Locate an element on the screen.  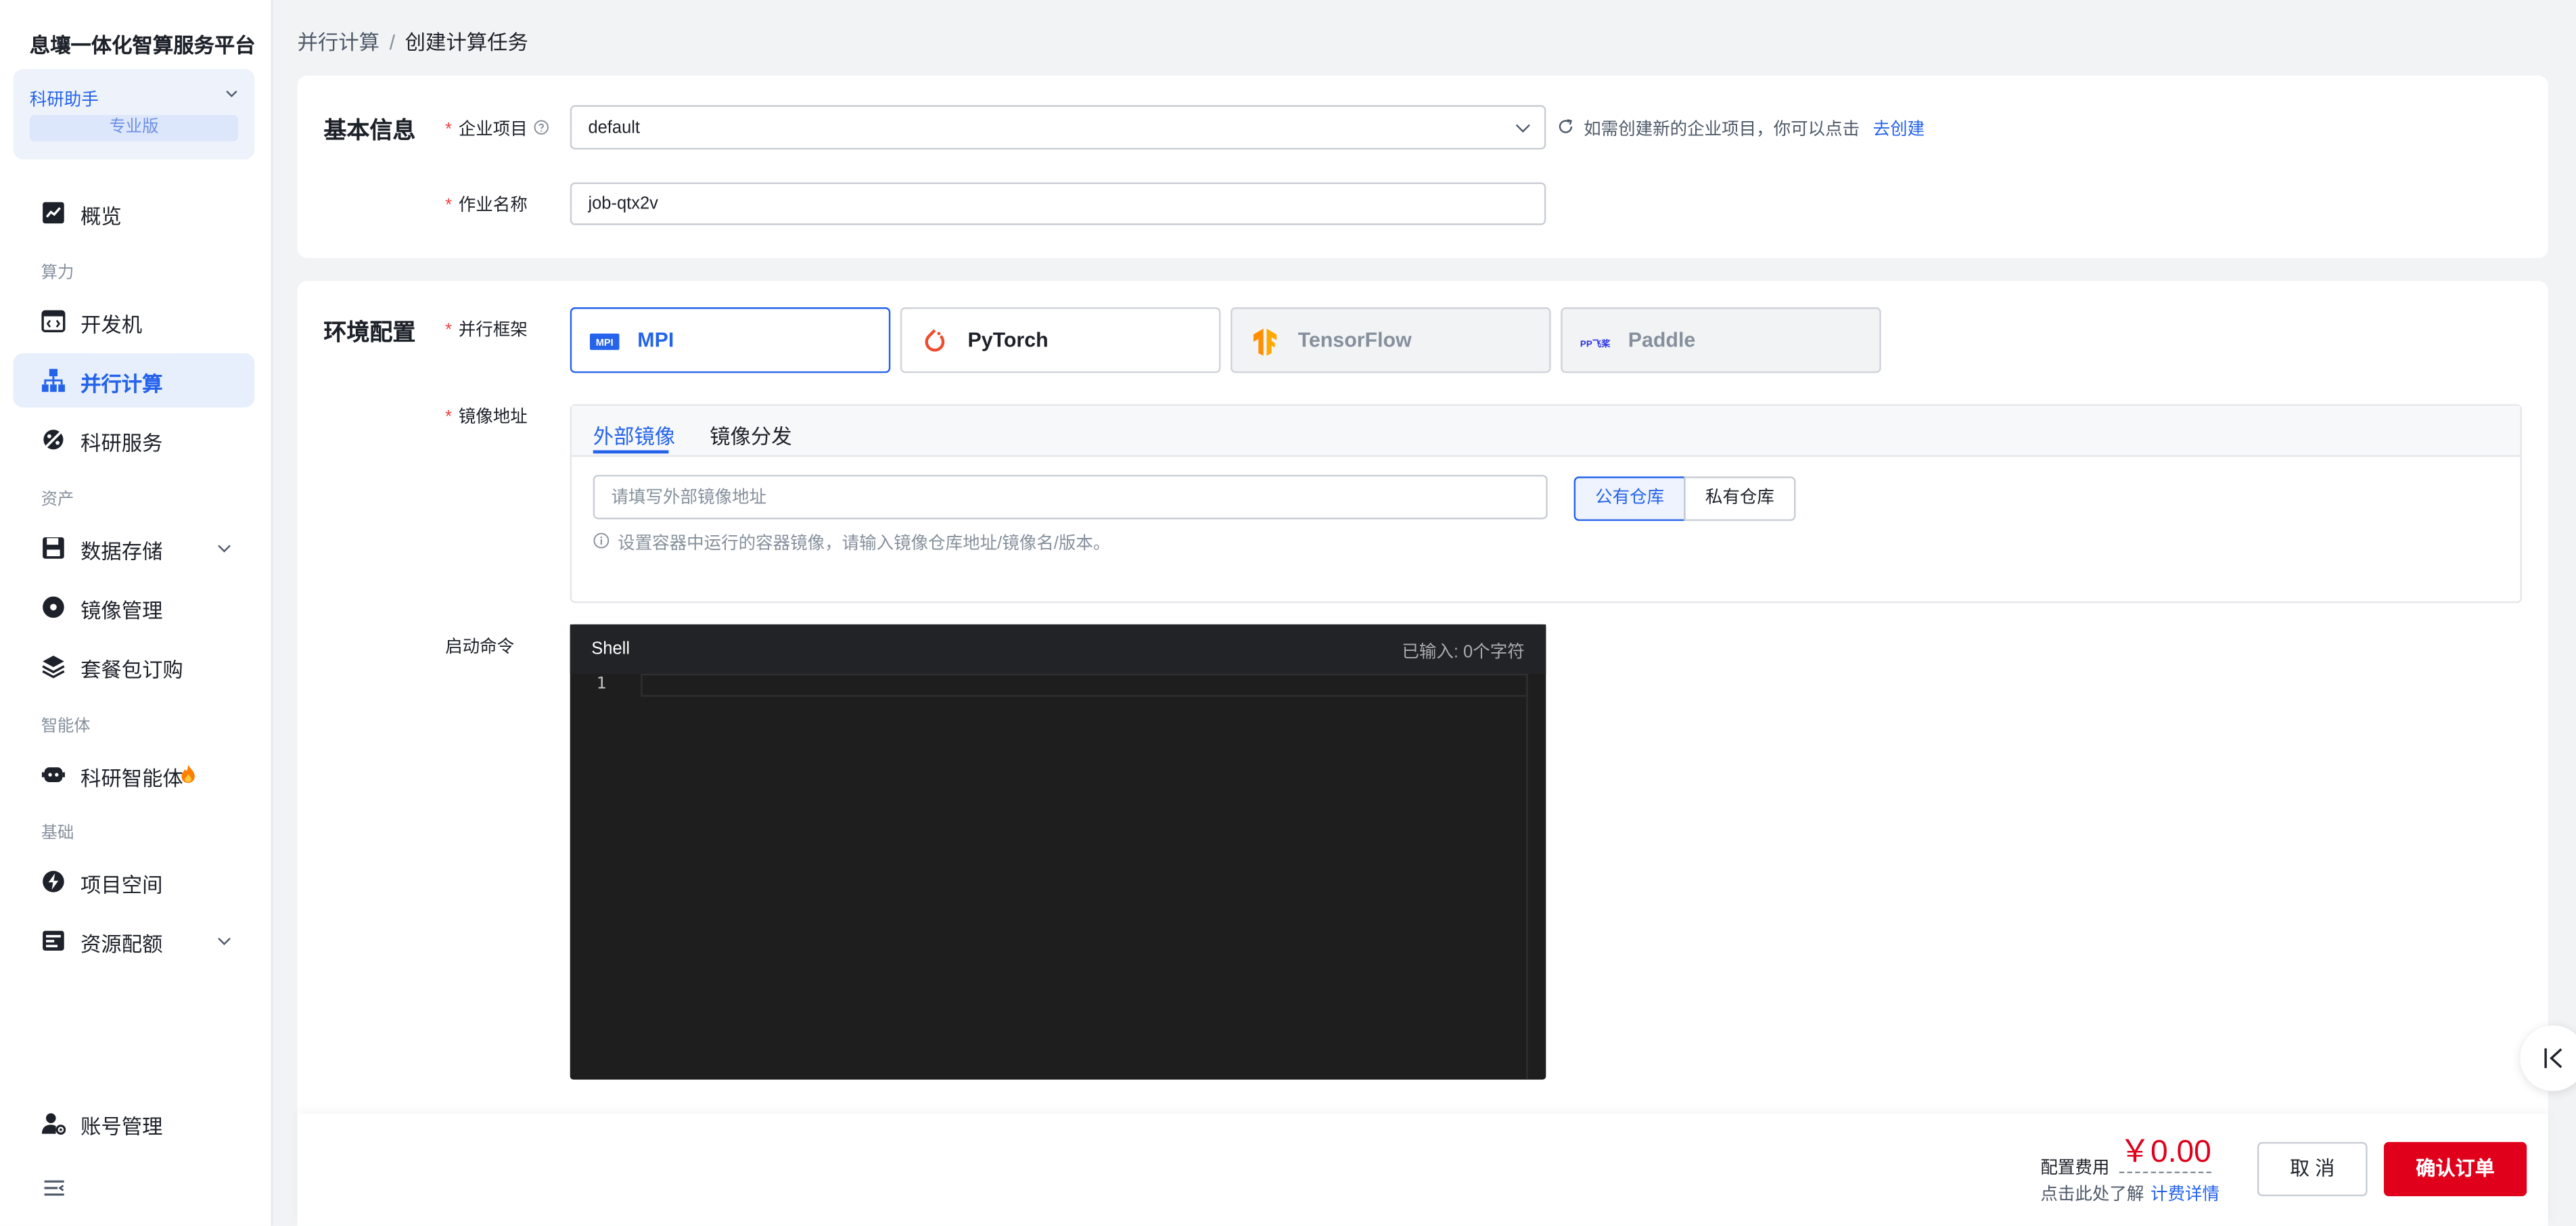
sidebar-item-label: 概览 is located at coordinates (101, 217).